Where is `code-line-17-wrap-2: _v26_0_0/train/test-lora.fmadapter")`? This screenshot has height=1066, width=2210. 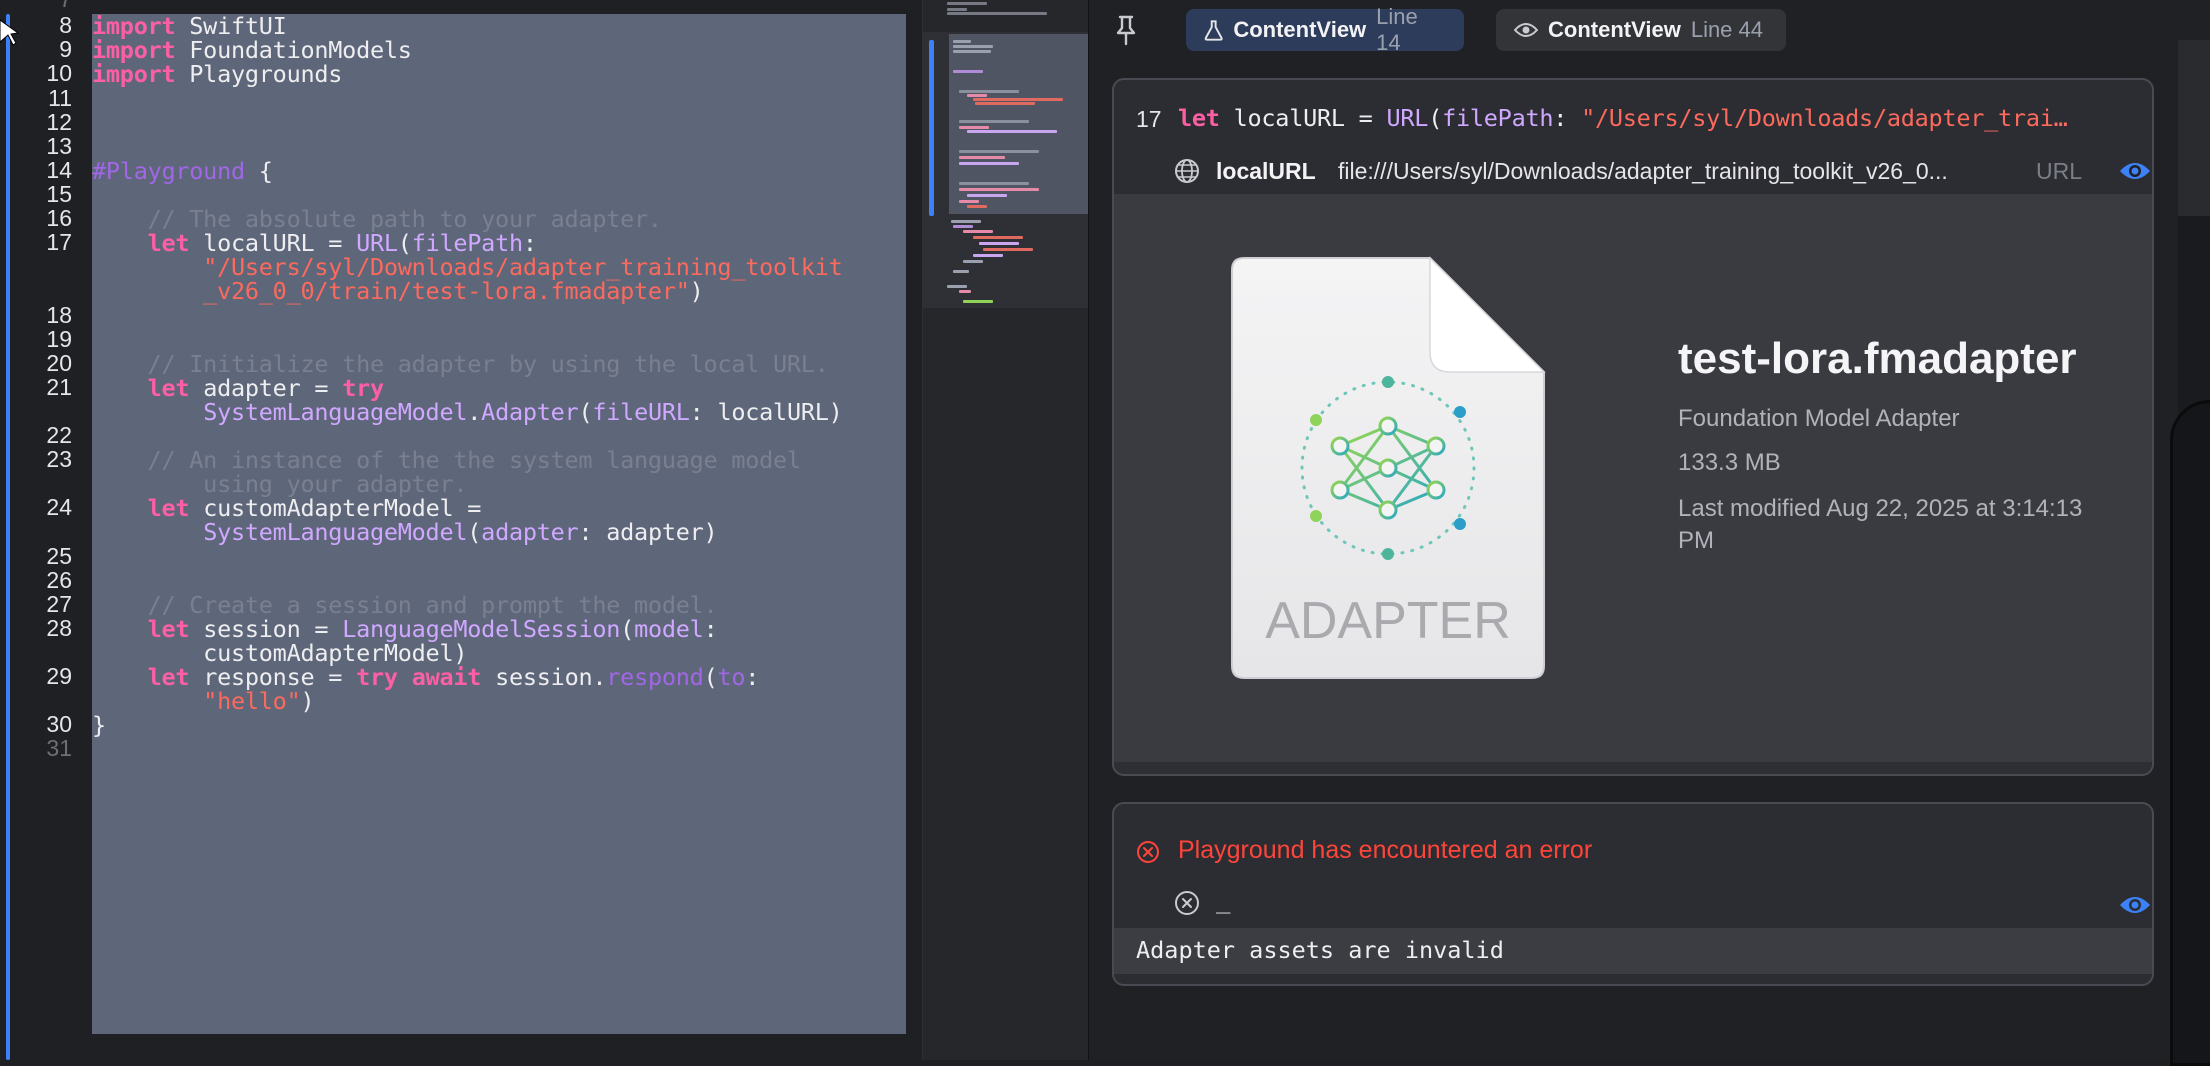 code-line-17-wrap-2: _v26_0_0/train/test-lora.fmadapter") is located at coordinates (398, 291).